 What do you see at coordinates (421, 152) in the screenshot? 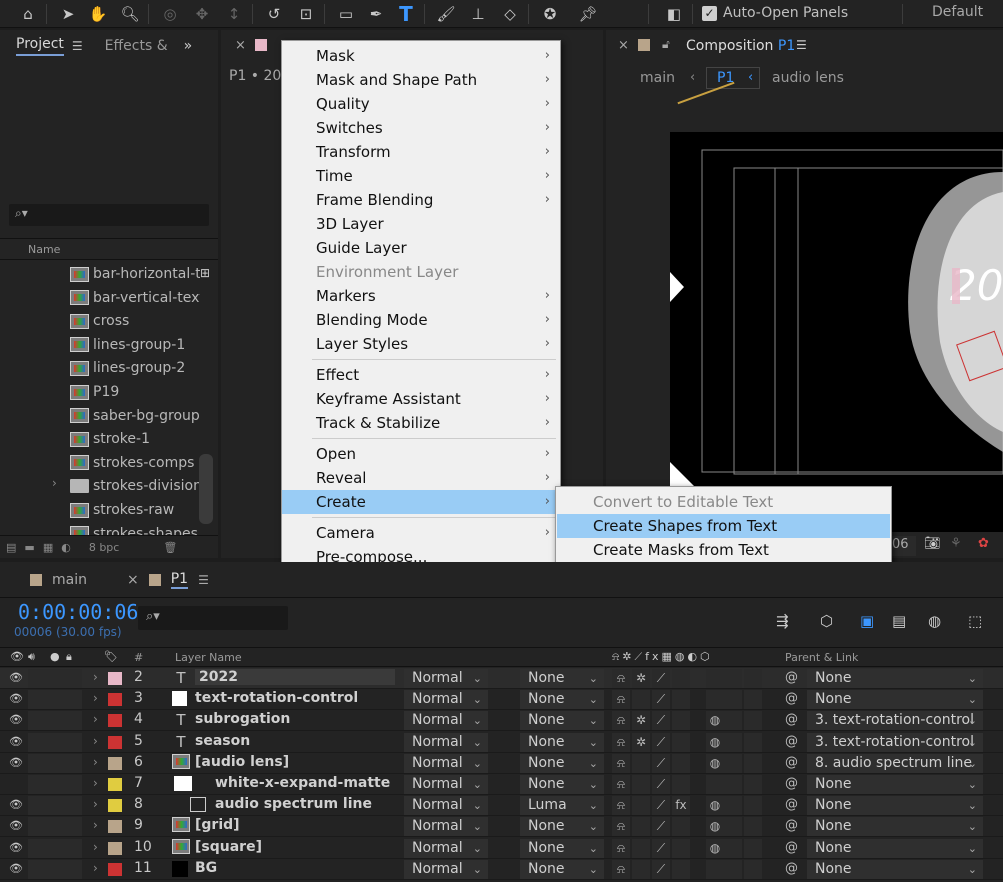
I see `menu-item-transform: Transform ›` at bounding box center [421, 152].